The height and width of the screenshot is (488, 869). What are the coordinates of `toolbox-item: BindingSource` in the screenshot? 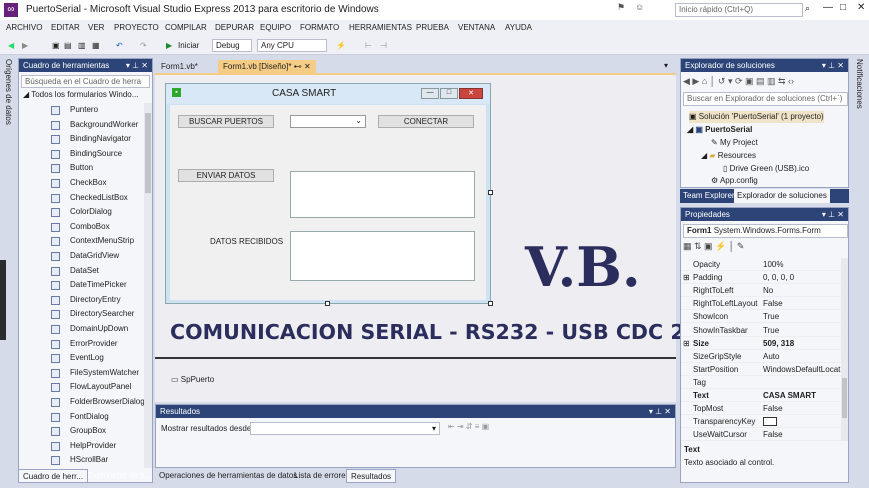 It's located at (81, 154).